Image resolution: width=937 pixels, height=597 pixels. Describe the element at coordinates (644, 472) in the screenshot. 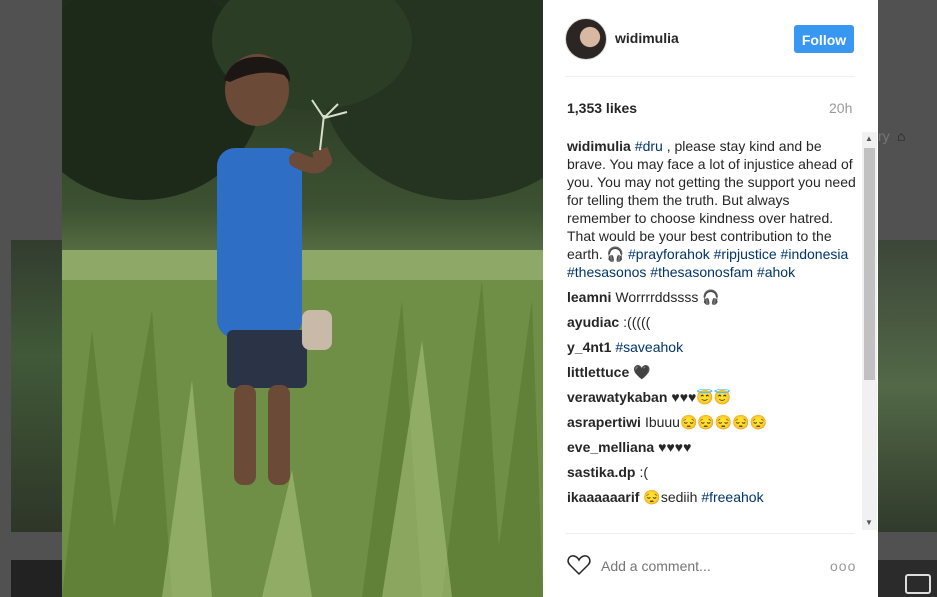

I see `comment-text: :(` at that location.